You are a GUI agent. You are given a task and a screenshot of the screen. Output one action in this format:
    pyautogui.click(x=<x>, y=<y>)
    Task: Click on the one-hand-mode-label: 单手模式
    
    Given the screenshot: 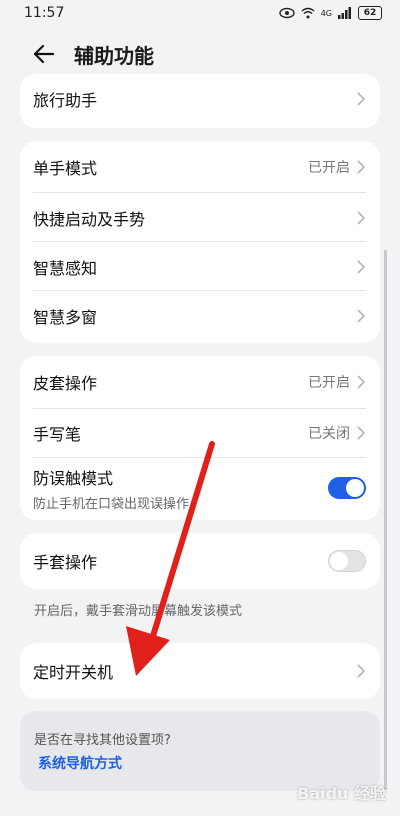 What is the action you would take?
    pyautogui.click(x=65, y=168)
    